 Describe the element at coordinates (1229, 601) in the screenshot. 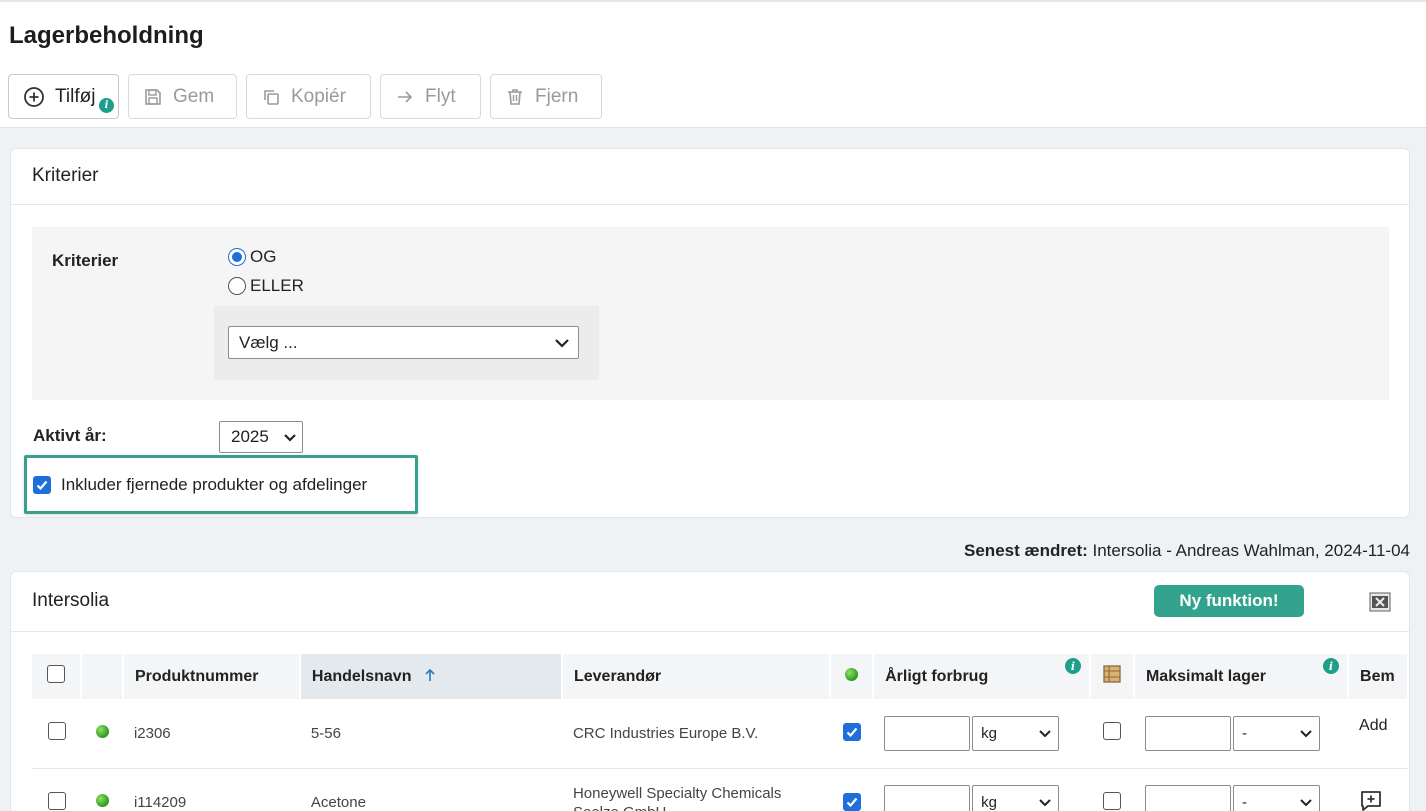

I see `new-feature-button: Ny funktion!` at that location.